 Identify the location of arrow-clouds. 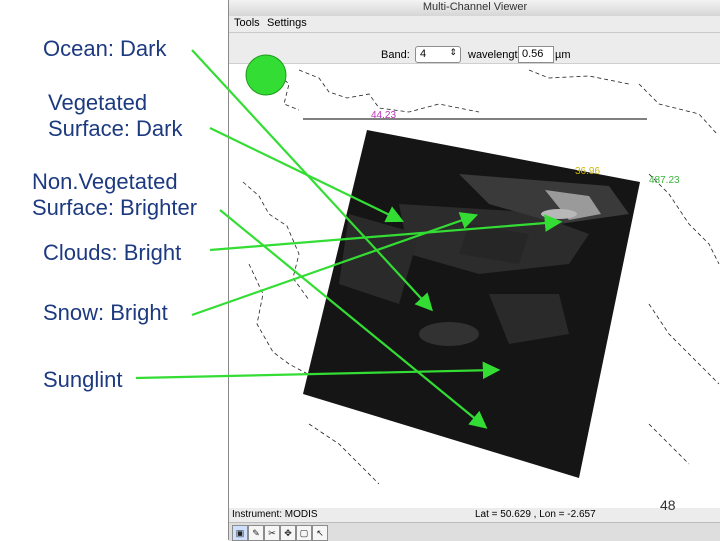
(386, 233).